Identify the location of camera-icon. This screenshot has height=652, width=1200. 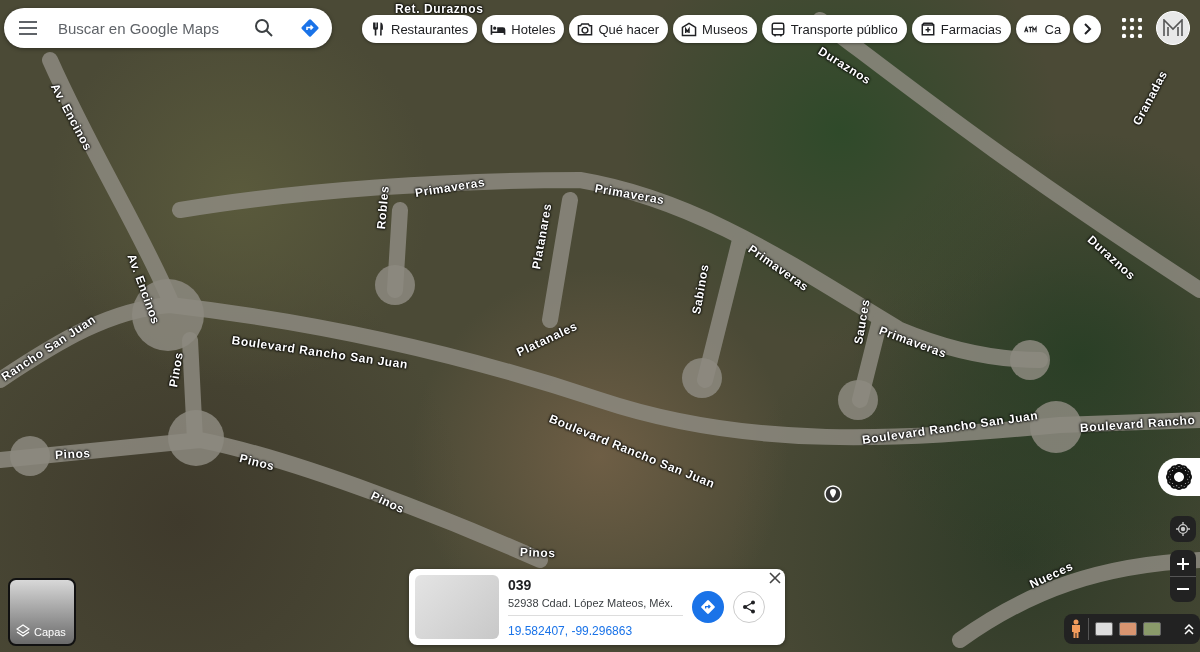
(585, 29).